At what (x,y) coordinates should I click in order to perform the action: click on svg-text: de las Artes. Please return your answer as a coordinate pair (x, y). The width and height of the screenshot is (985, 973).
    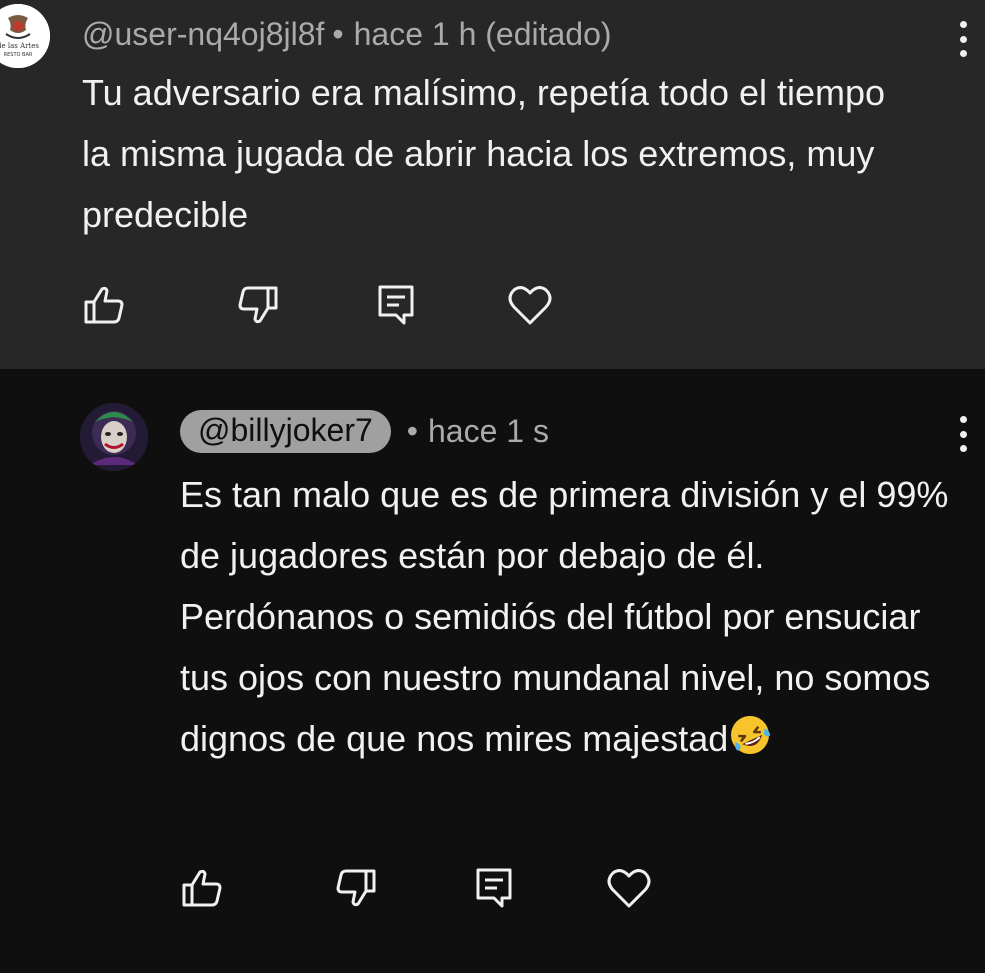
    Looking at the image, I should click on (19, 46).